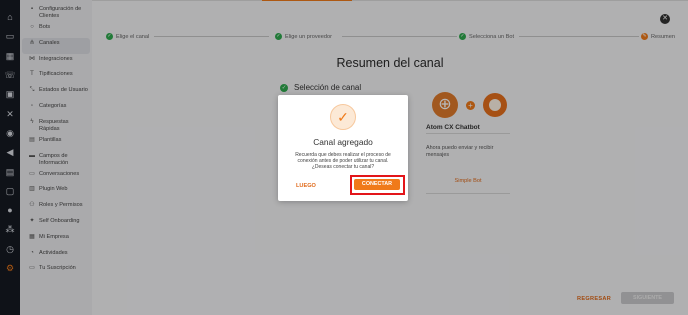 The height and width of the screenshot is (315, 688). Describe the element at coordinates (343, 117) in the screenshot. I see `check-icon: ✓` at that location.